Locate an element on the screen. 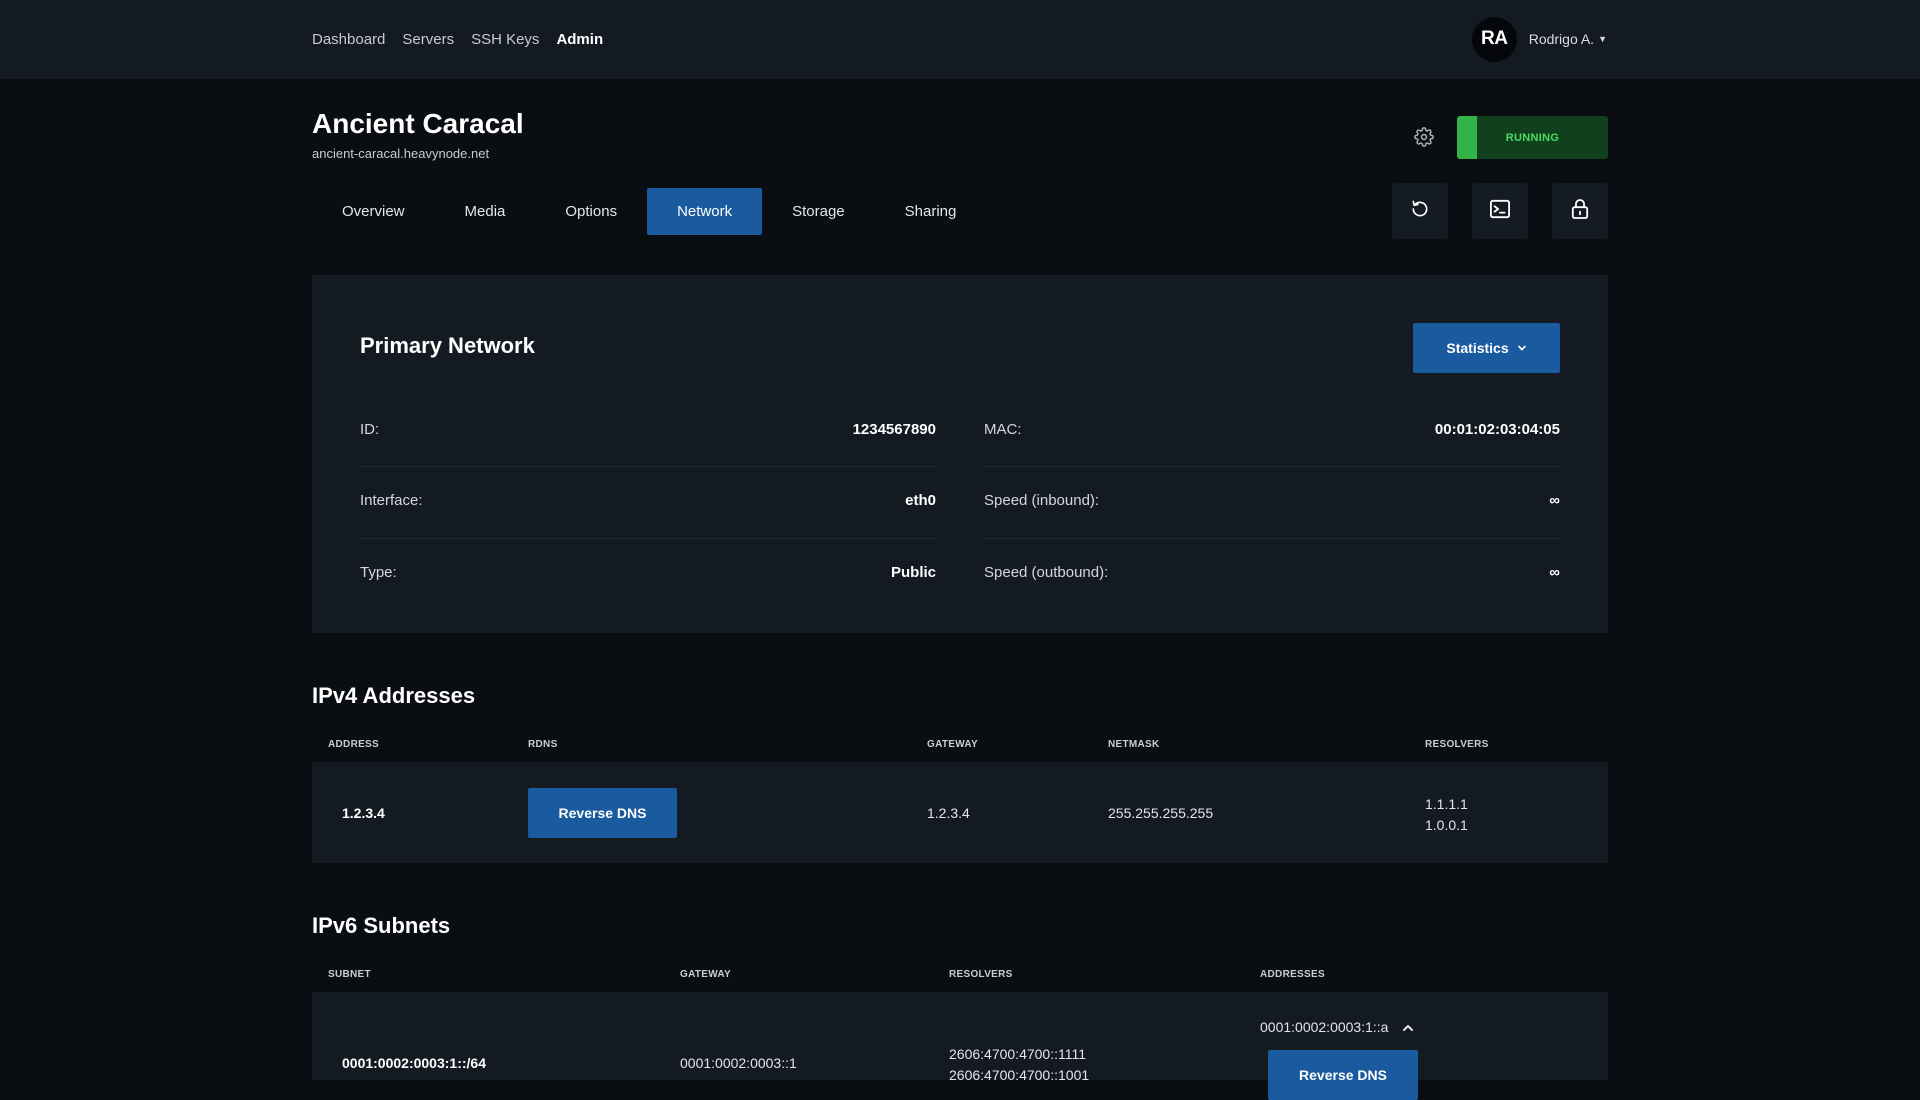 The height and width of the screenshot is (1100, 1920). restart-button is located at coordinates (1420, 211).